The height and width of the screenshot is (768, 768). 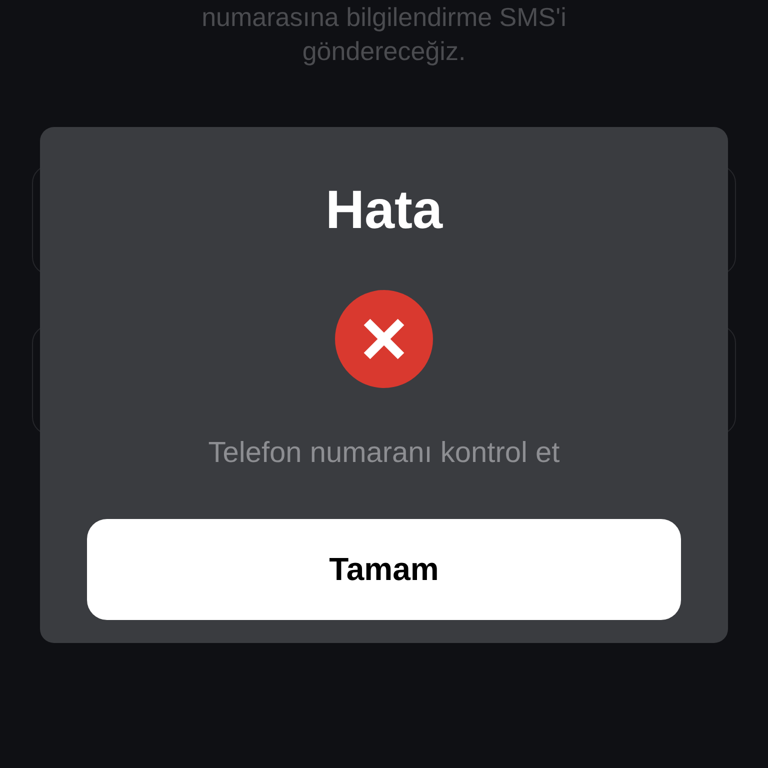 I want to click on error-icon, so click(x=384, y=339).